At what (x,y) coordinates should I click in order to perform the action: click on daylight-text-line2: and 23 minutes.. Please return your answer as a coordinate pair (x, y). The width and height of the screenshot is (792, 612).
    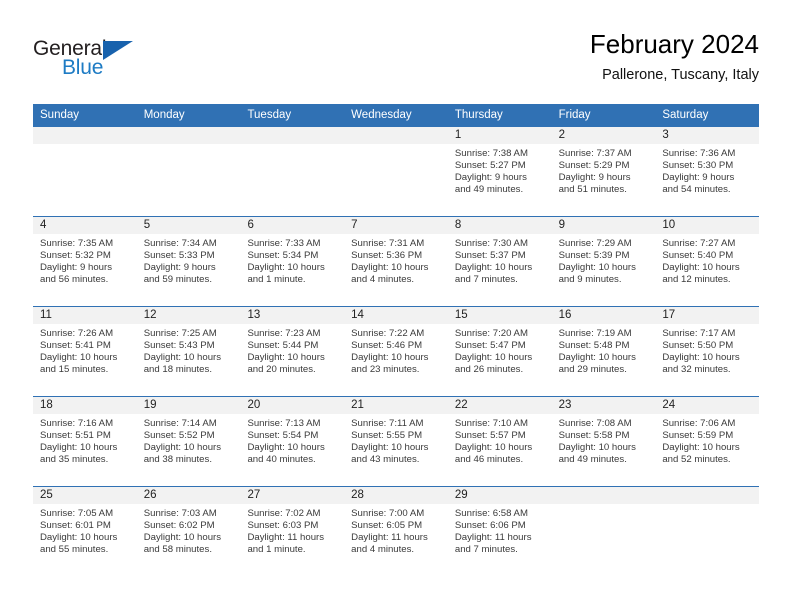
    Looking at the image, I should click on (385, 370).